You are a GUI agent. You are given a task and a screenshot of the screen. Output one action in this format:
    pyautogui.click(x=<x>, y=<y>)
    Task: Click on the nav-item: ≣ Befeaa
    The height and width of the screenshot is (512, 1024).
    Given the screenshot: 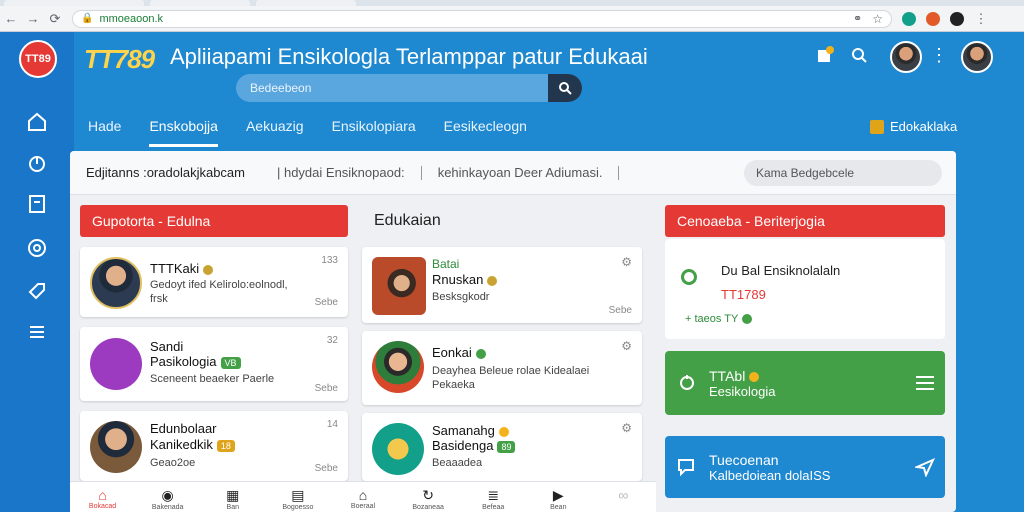 What is the action you would take?
    pyautogui.click(x=493, y=499)
    